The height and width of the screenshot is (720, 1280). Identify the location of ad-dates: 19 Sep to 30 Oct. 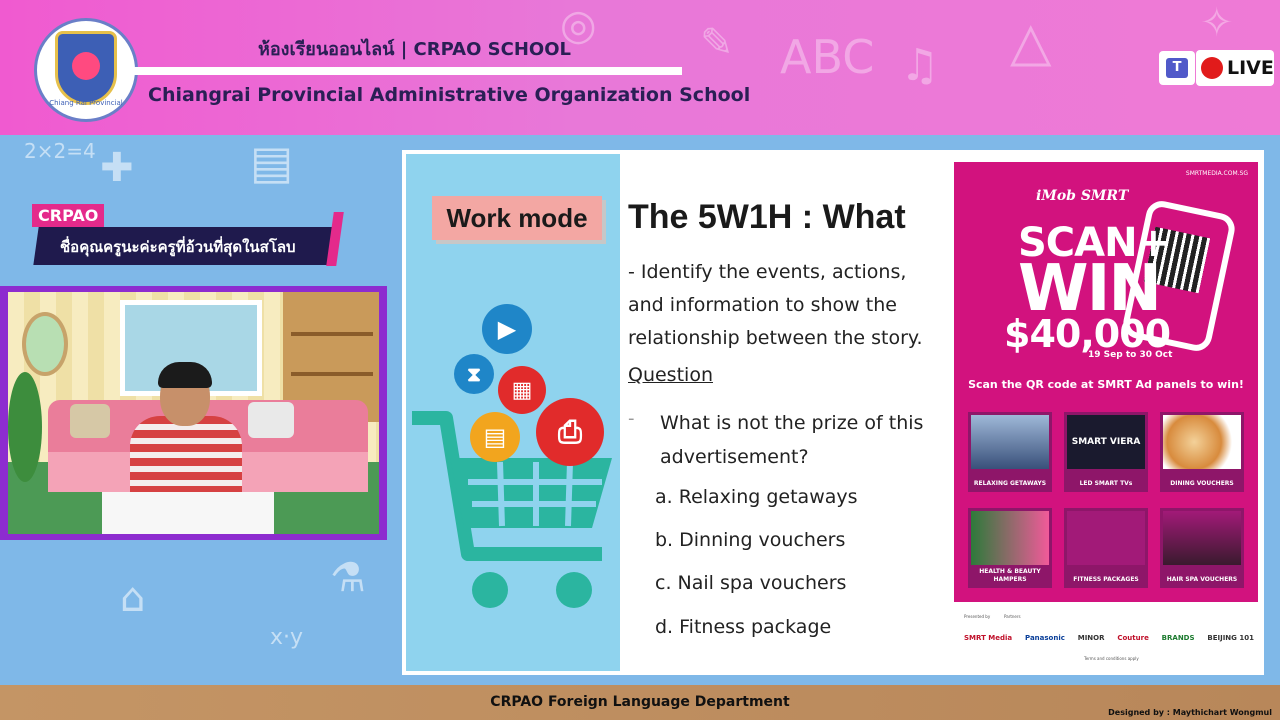
(1130, 355).